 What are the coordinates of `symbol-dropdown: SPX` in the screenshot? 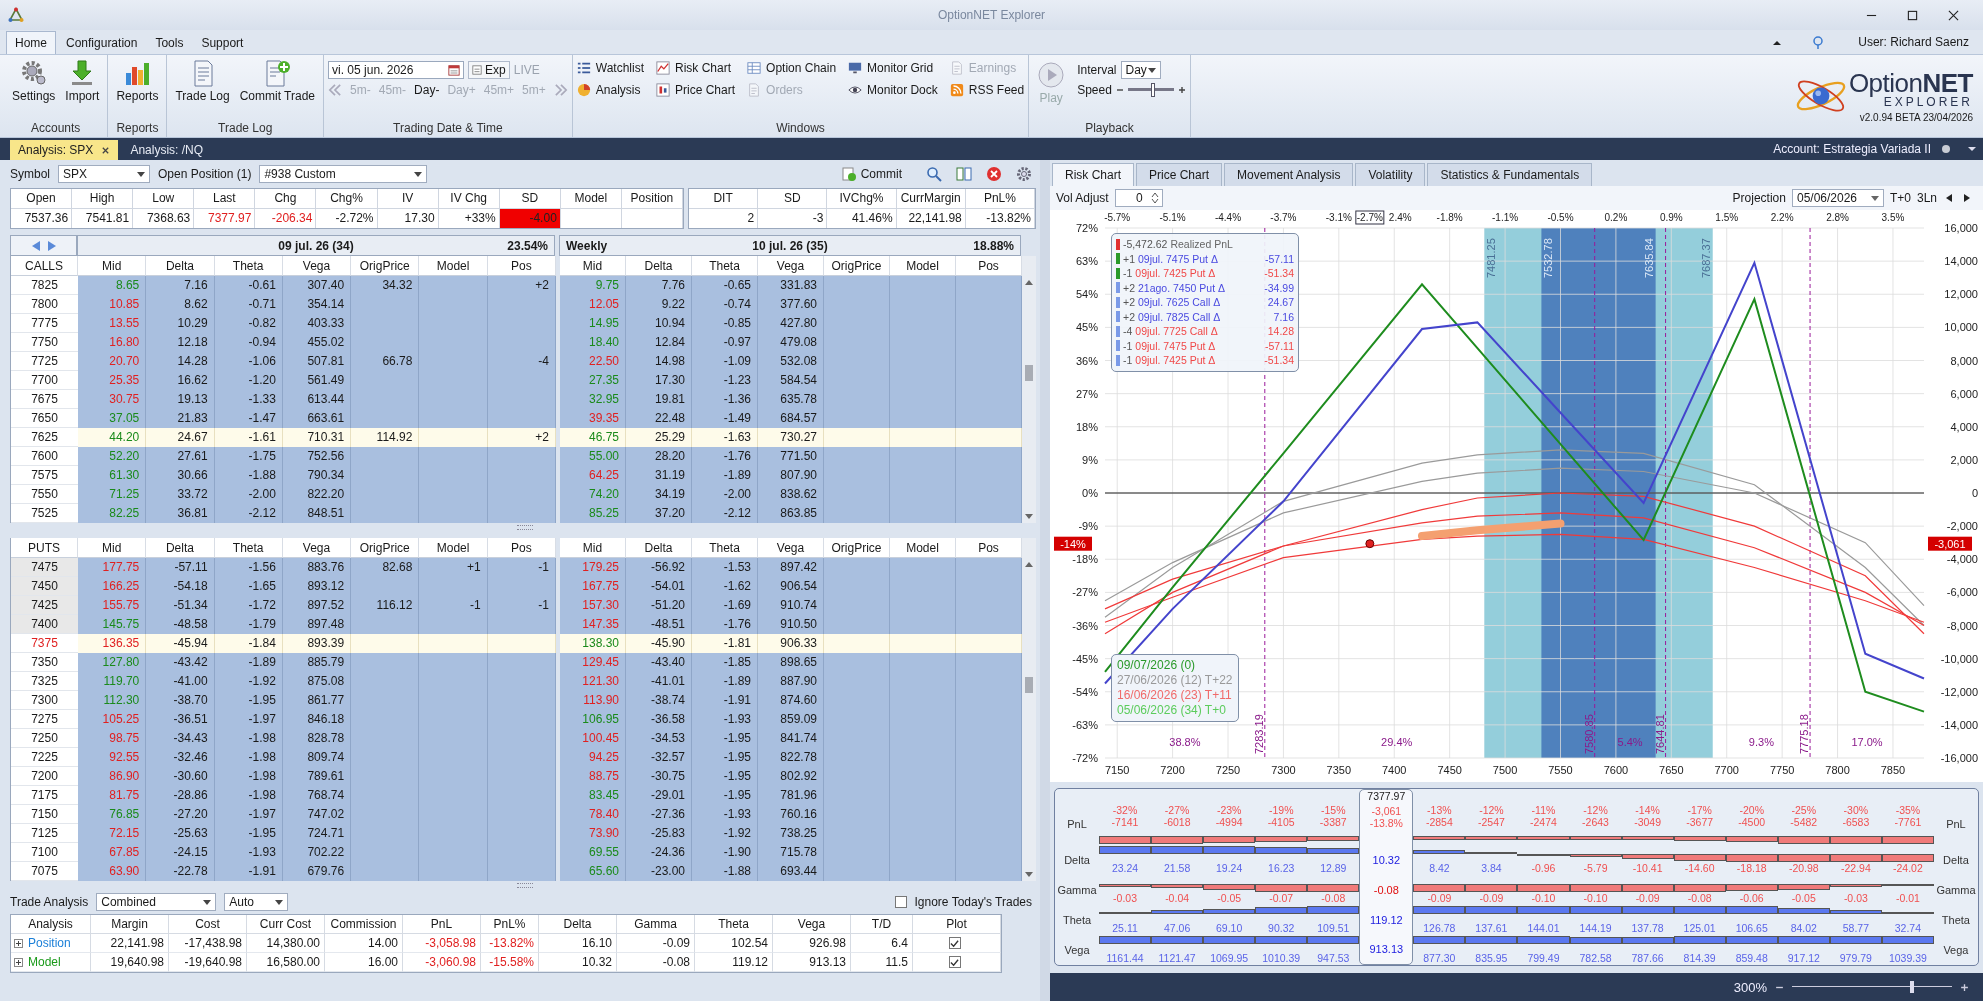 It's located at (104, 174).